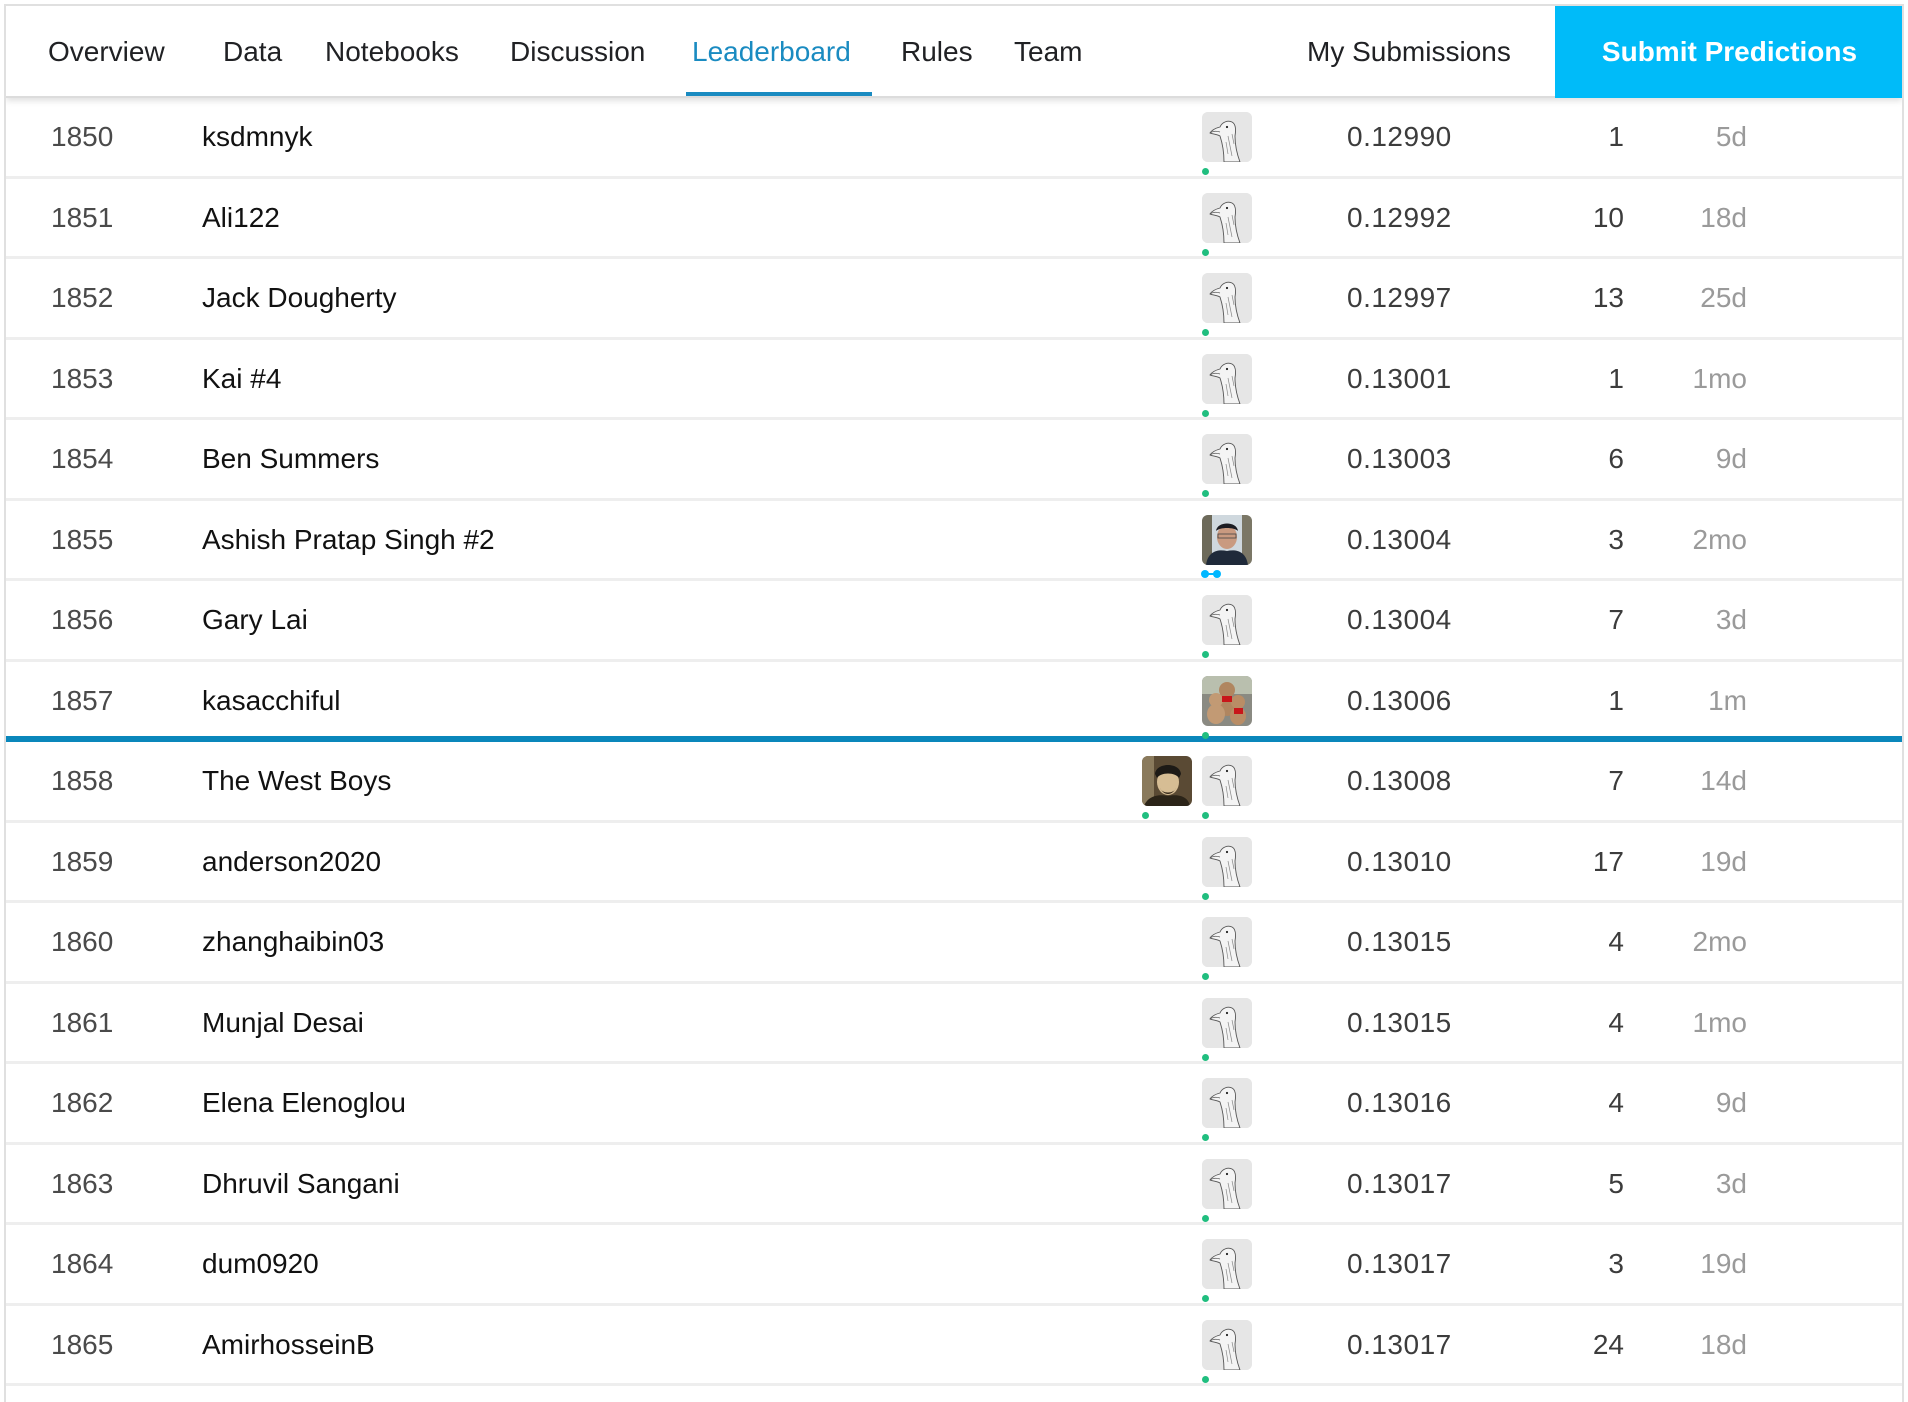  Describe the element at coordinates (271, 701) in the screenshot. I see `team-name-link: kasacchiful` at that location.